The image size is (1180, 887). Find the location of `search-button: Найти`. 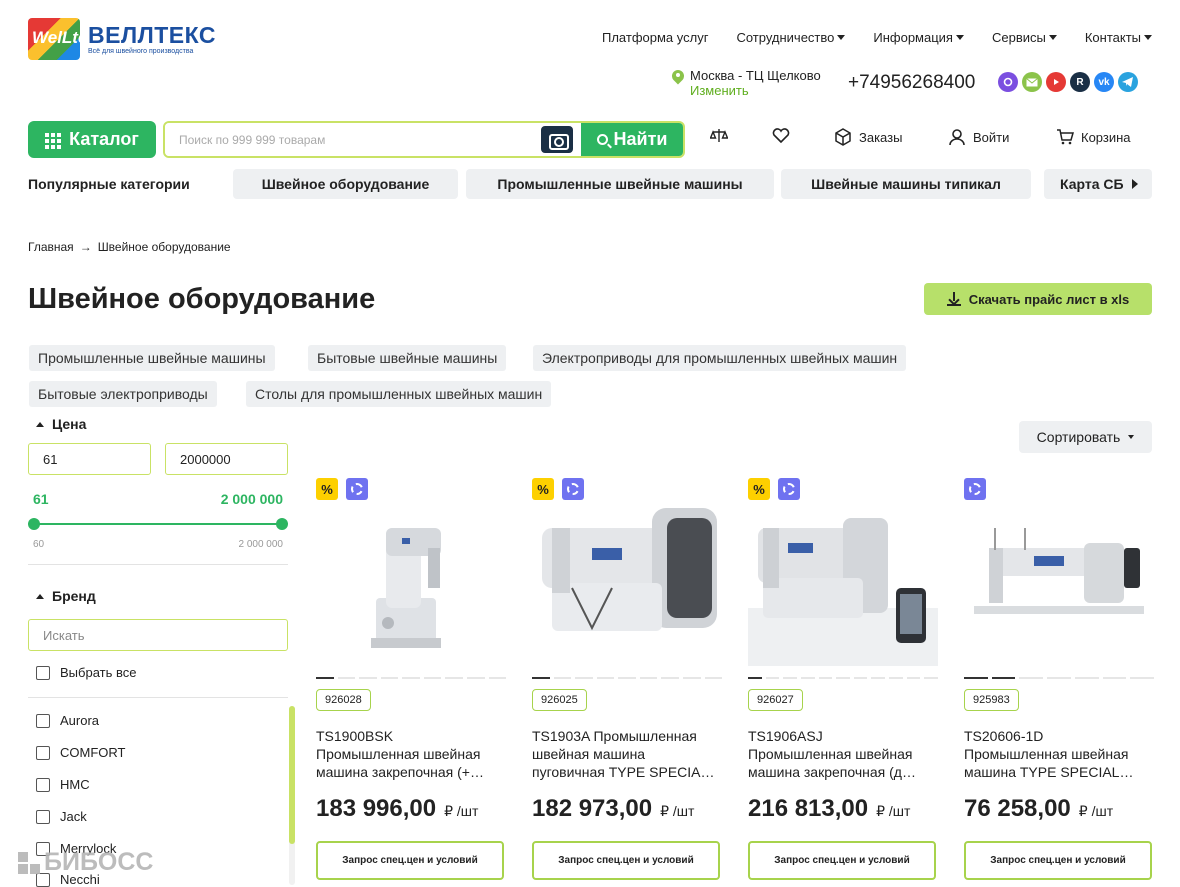

search-button: Найти is located at coordinates (632, 139).